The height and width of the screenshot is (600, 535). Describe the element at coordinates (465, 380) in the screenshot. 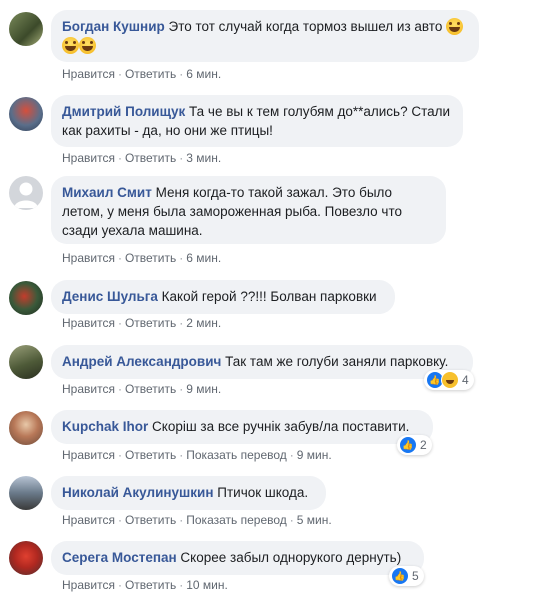

I see `reaction-count: 4` at that location.